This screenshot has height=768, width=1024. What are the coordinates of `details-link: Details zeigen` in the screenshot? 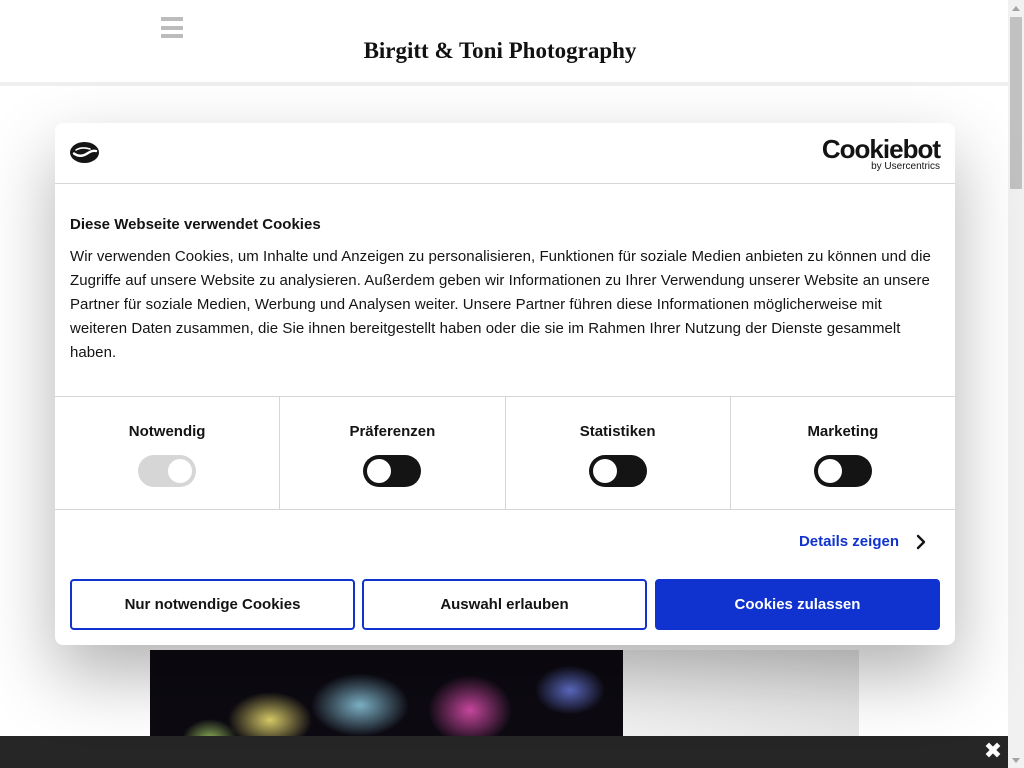 It's located at (864, 541).